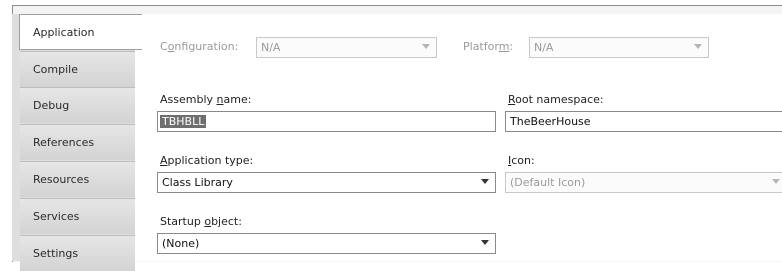 The height and width of the screenshot is (271, 782). Describe the element at coordinates (197, 182) in the screenshot. I see `application-type-value: Class Library` at that location.